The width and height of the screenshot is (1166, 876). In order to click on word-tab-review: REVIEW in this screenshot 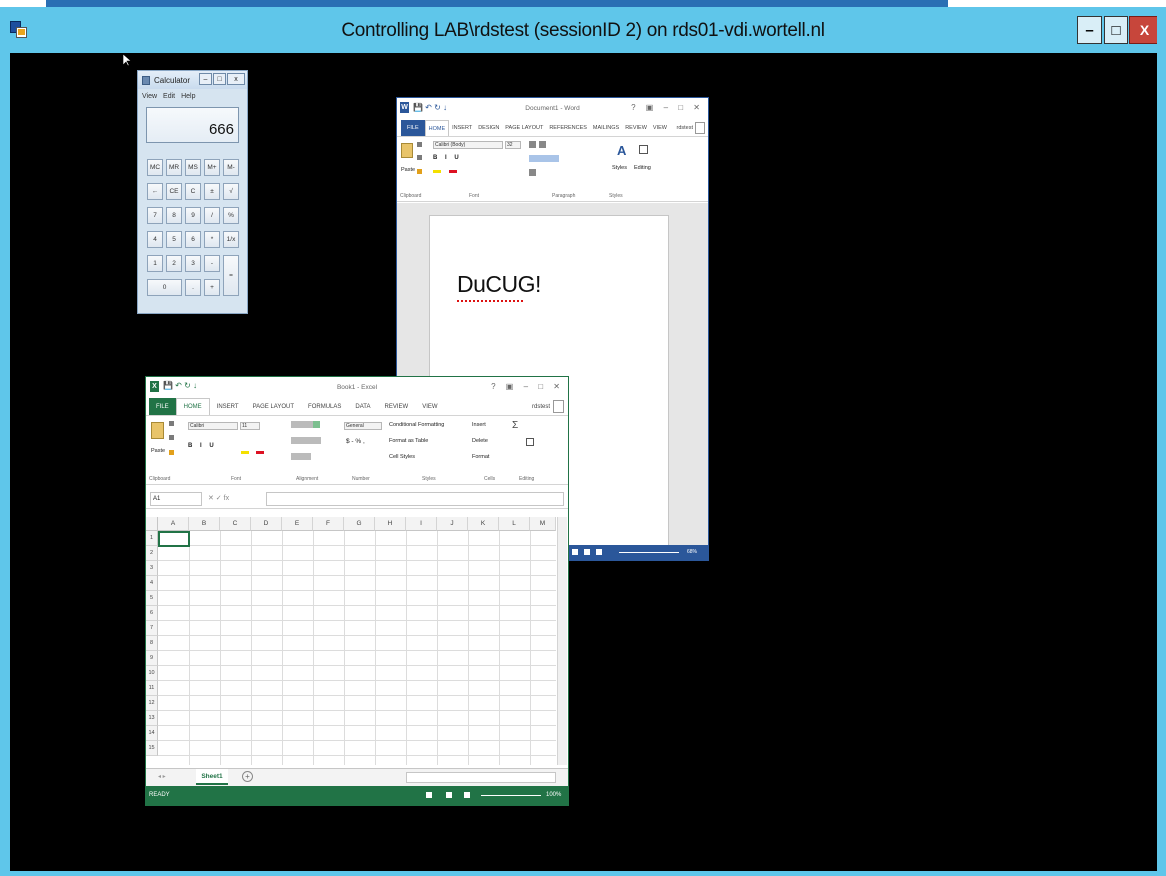, I will do `click(636, 128)`.